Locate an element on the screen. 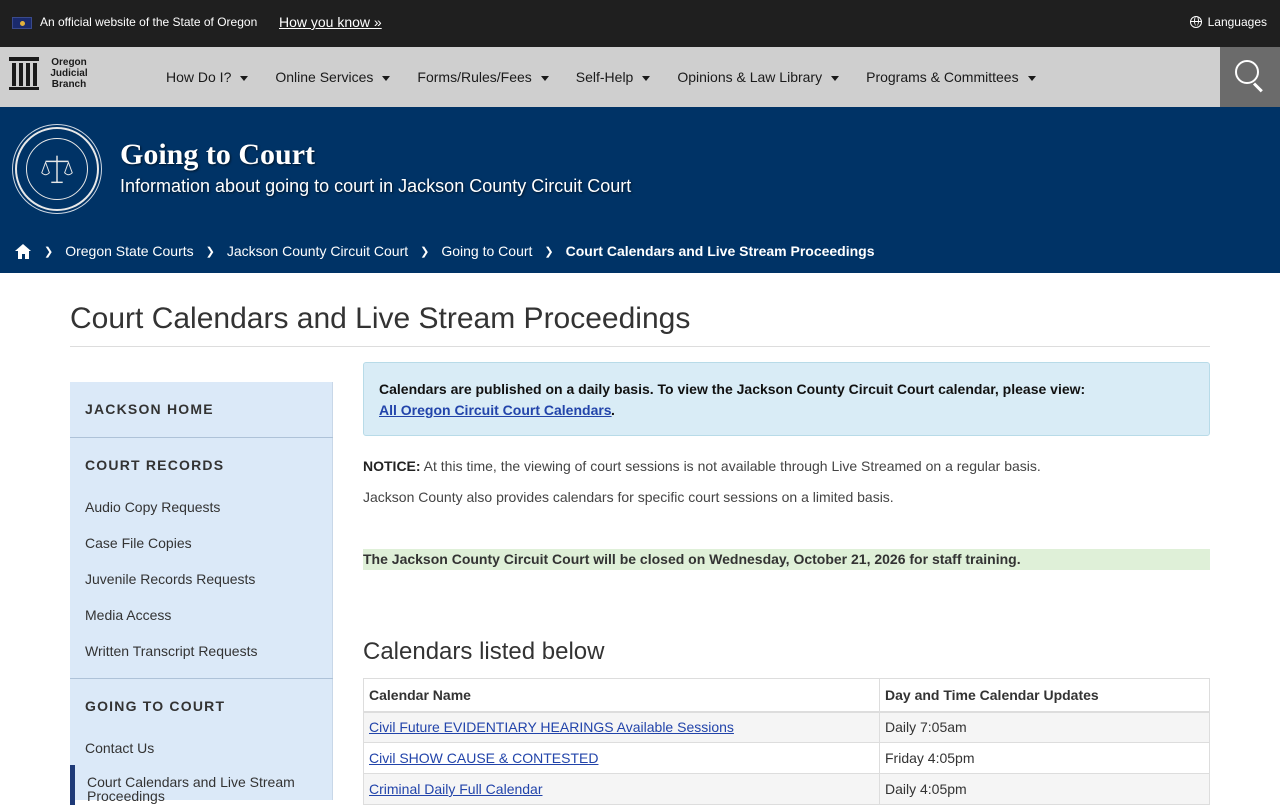 This screenshot has width=1280, height=805. active-indicator is located at coordinates (72, 785).